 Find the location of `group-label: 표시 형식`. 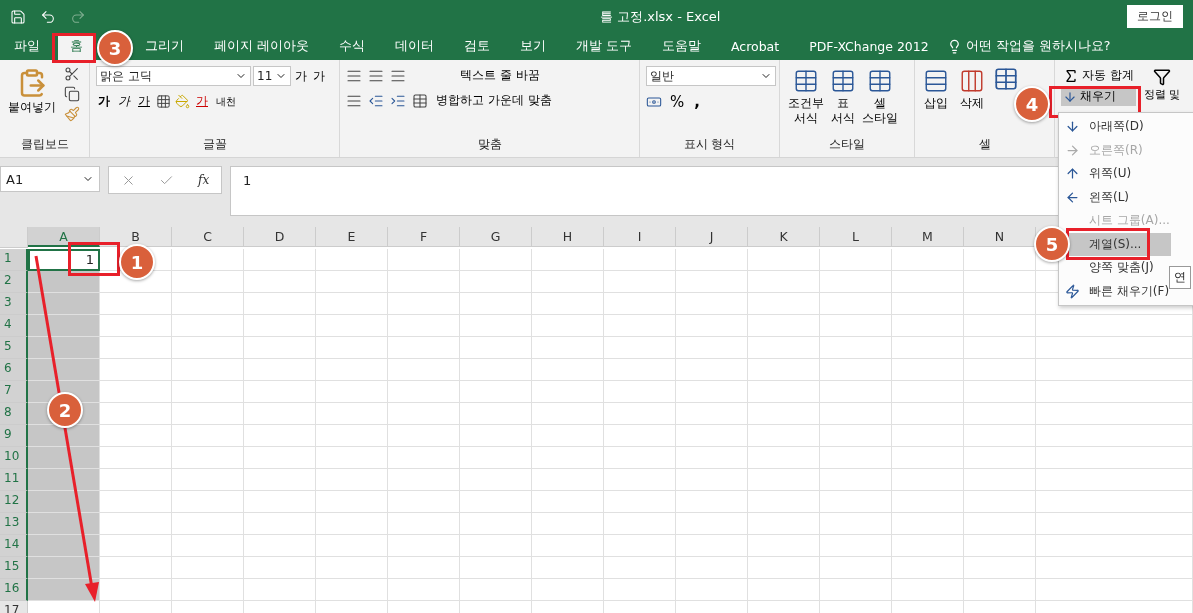

group-label: 표시 형식 is located at coordinates (709, 144).